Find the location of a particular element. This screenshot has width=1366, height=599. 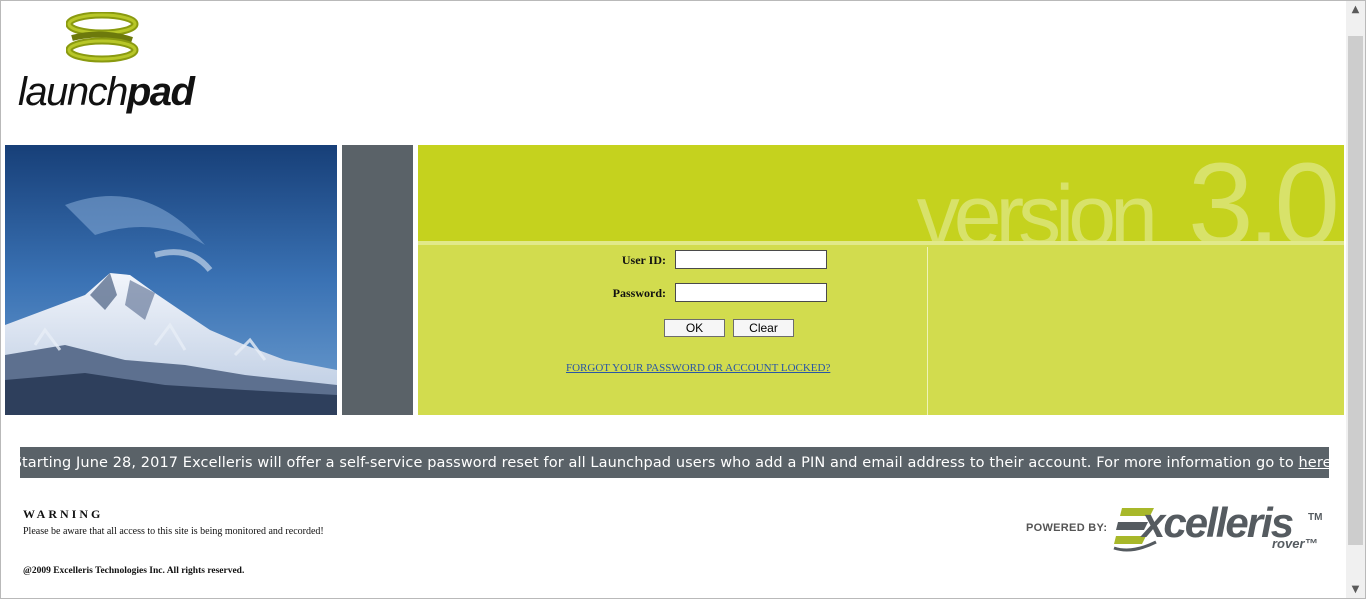

logo-text-bold: pad is located at coordinates (160, 92).